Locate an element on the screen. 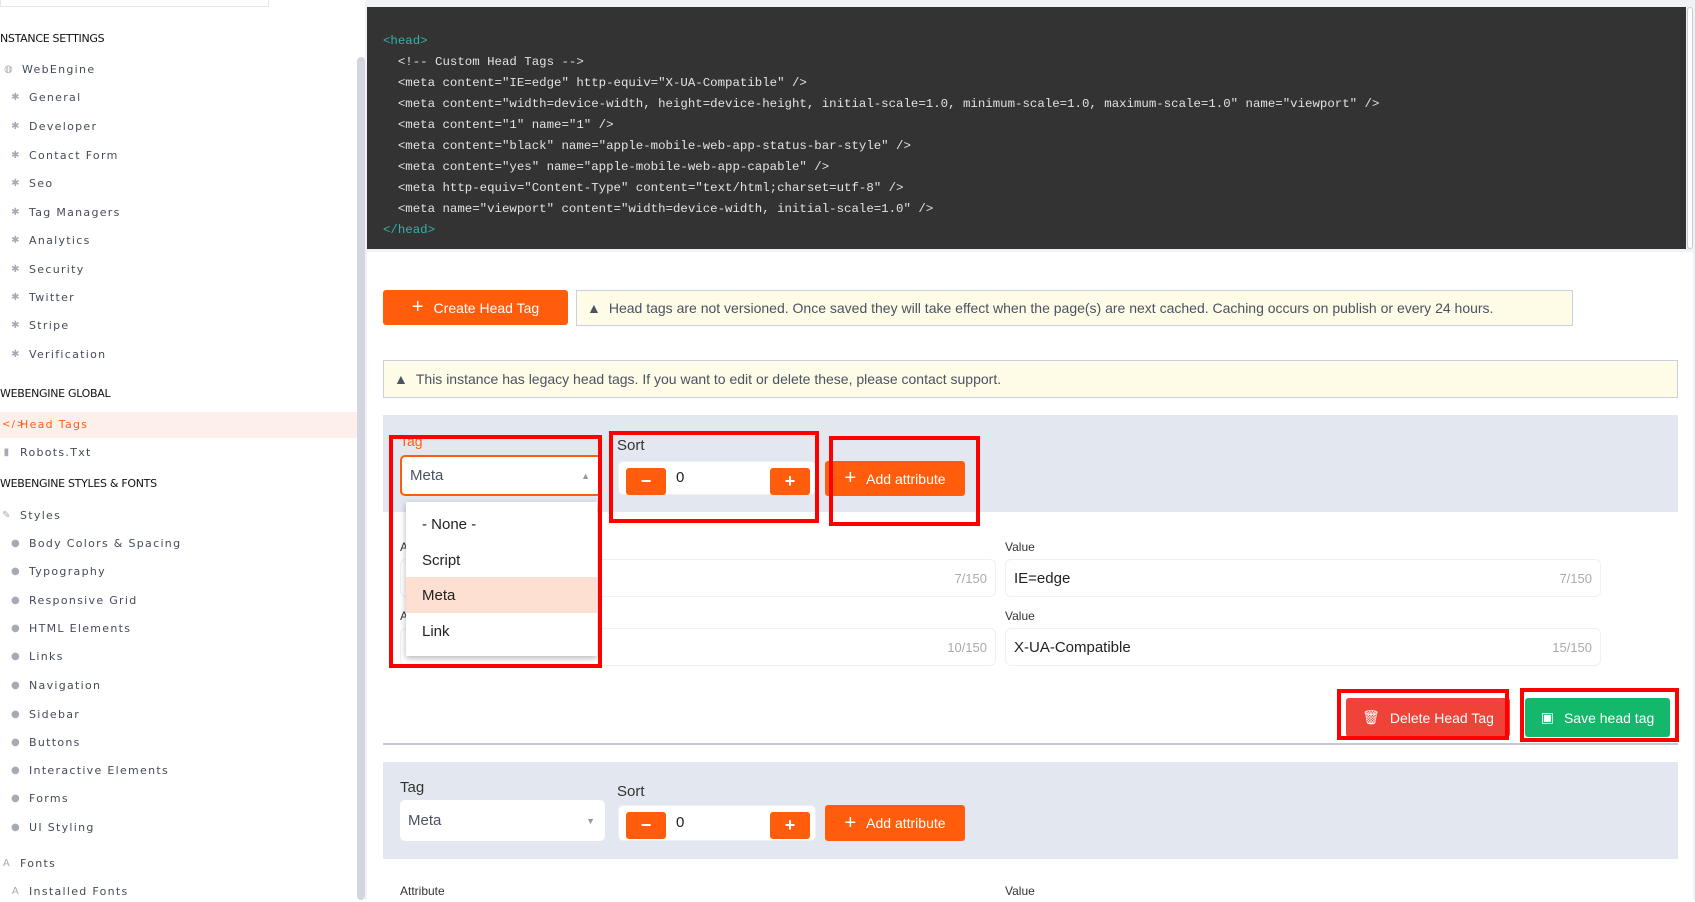 The height and width of the screenshot is (902, 1695). plus-icon: + is located at coordinates (417, 307).